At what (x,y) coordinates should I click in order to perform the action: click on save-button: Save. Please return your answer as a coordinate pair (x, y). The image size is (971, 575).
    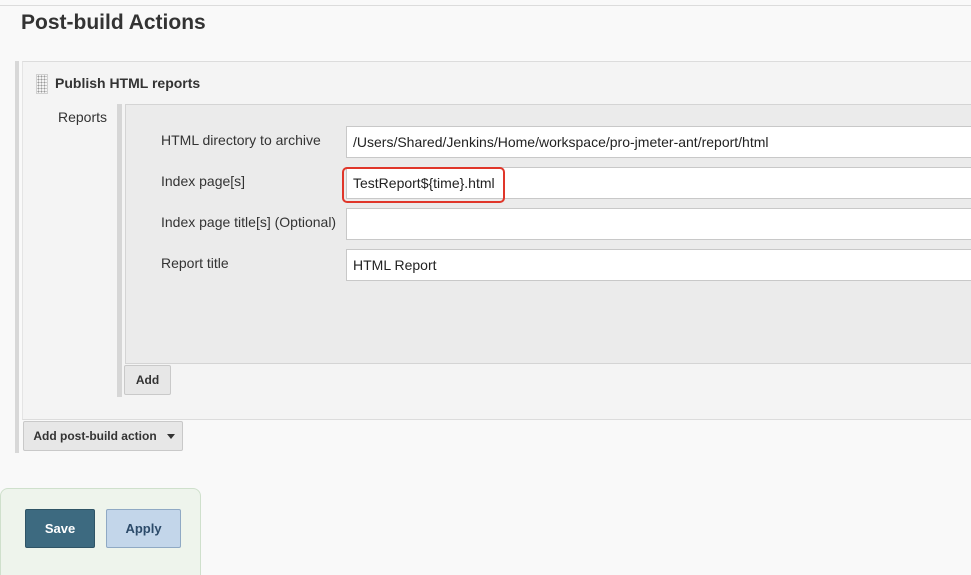
    Looking at the image, I should click on (60, 528).